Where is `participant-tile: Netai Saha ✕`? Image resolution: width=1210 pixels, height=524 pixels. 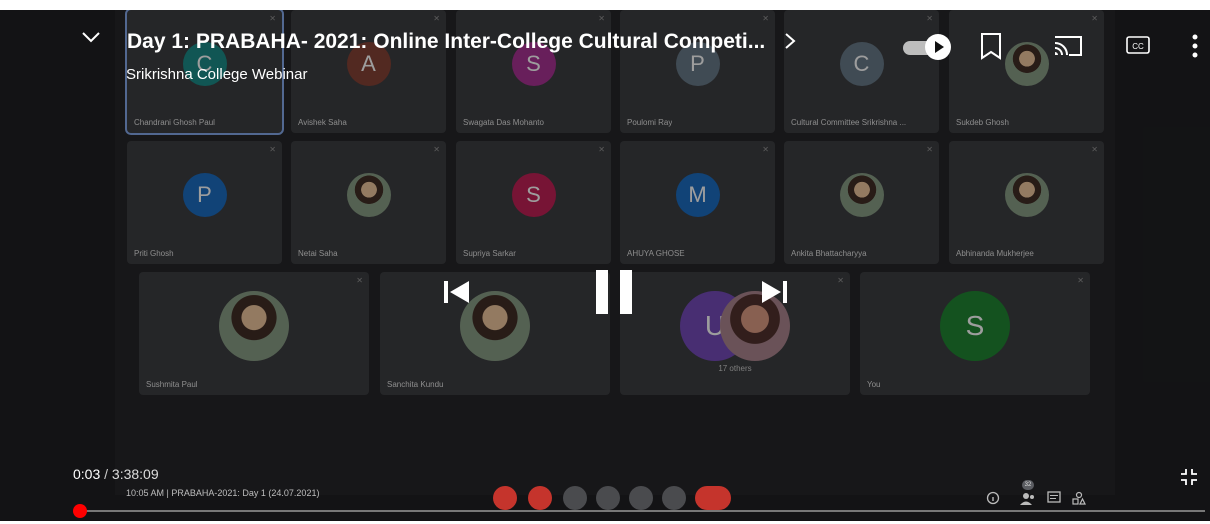 participant-tile: Netai Saha ✕ is located at coordinates (368, 202).